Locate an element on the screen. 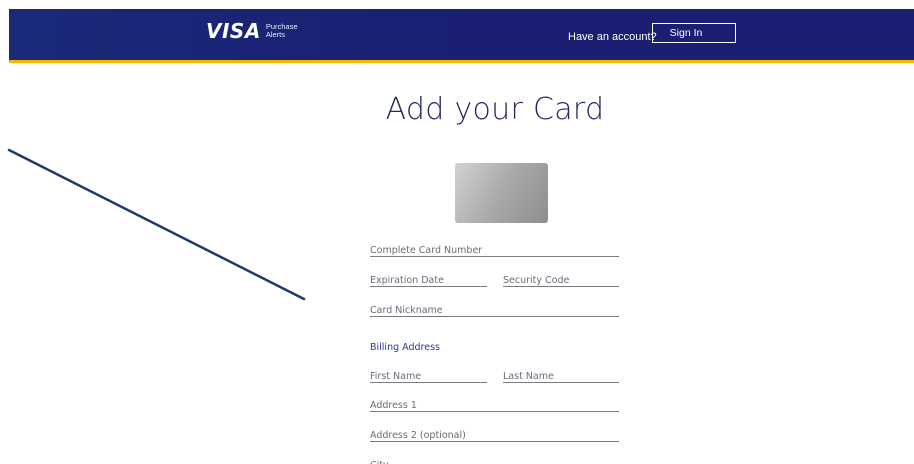 The height and width of the screenshot is (464, 914). billing-address-heading: Billing Address is located at coordinates (405, 347).